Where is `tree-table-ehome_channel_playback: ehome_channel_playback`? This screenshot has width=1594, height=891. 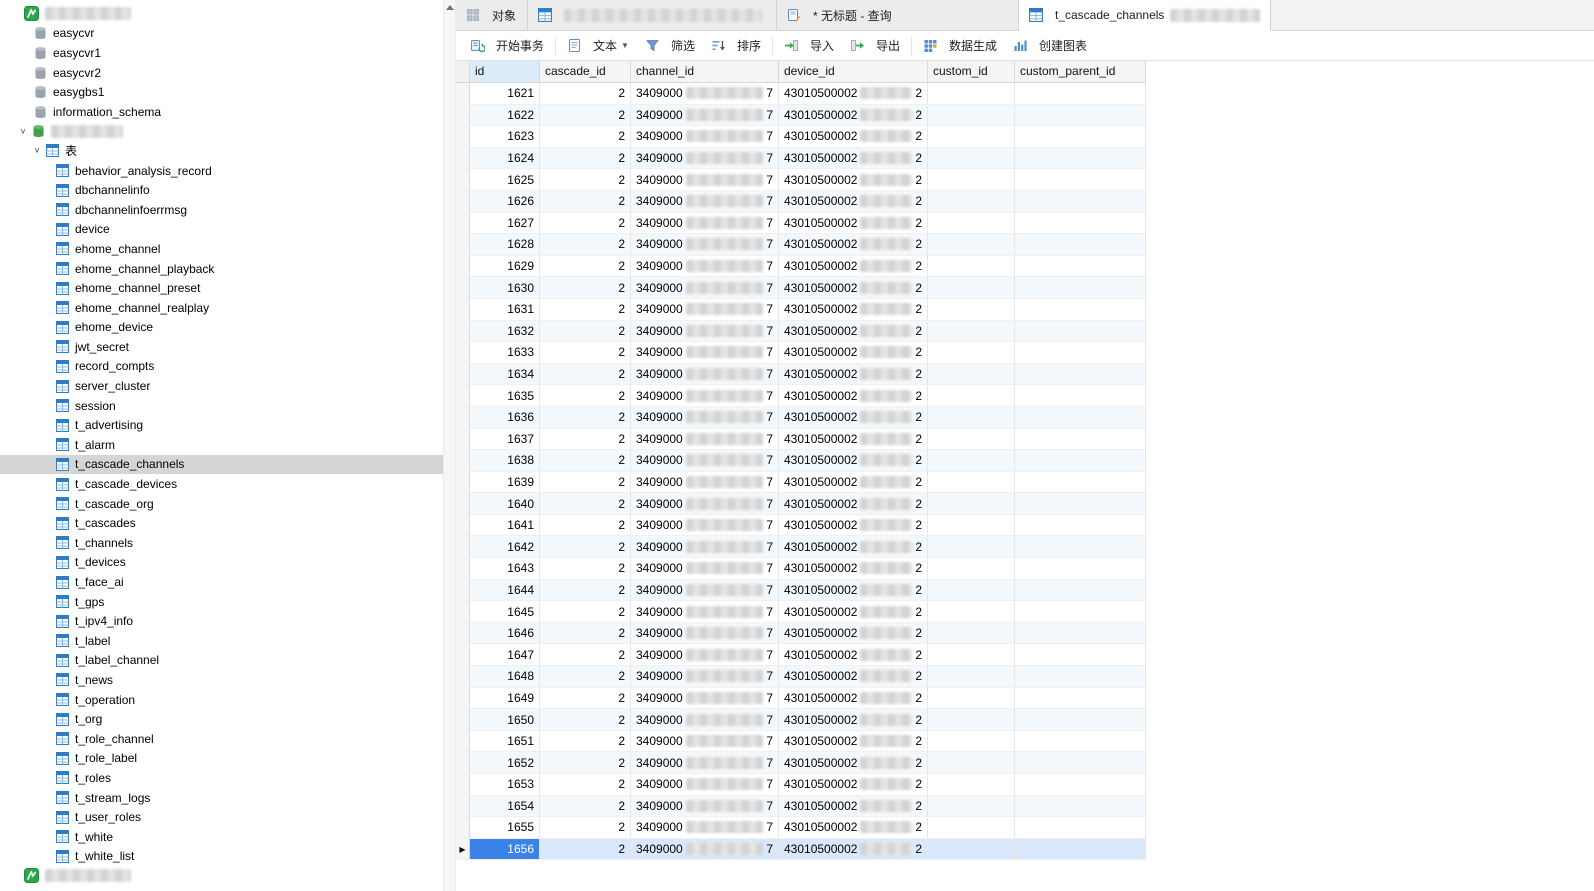 tree-table-ehome_channel_playback: ehome_channel_playback is located at coordinates (221, 269).